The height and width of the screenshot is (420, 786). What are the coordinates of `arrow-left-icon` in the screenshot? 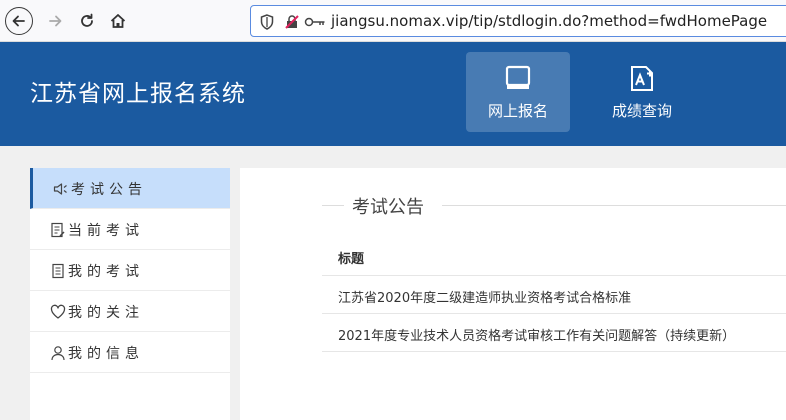 It's located at (18, 21).